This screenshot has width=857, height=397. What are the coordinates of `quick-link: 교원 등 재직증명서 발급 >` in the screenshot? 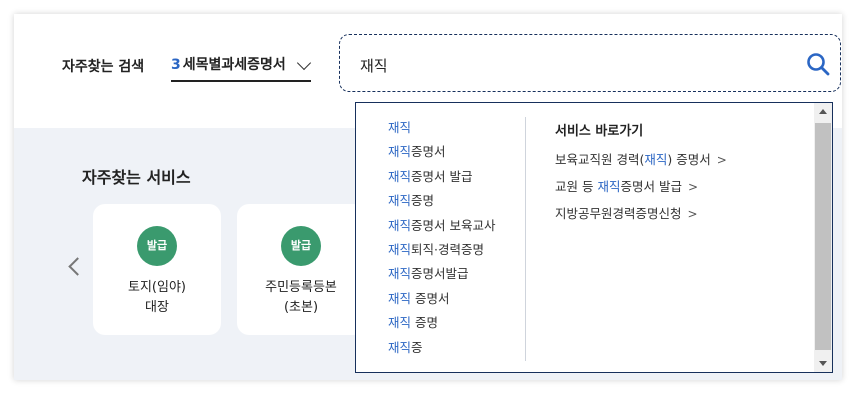 It's located at (641, 189).